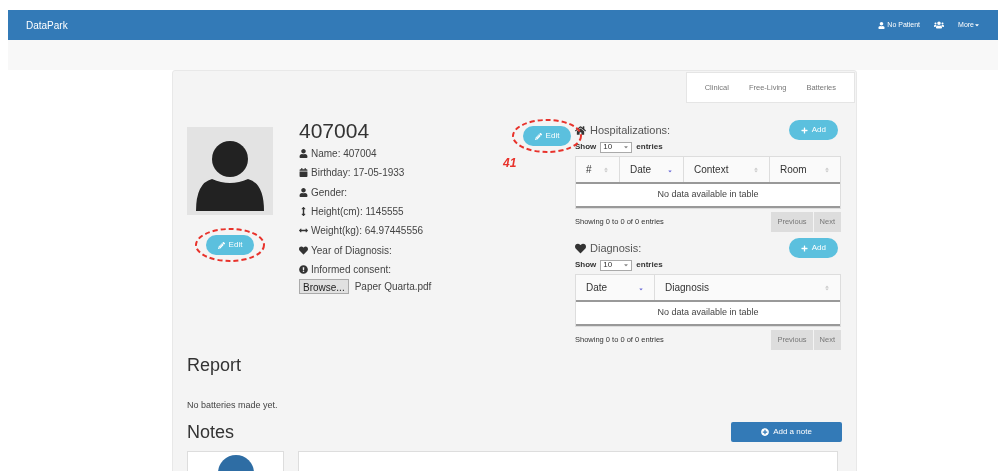 The width and height of the screenshot is (1006, 471). I want to click on vertical-arrow-icon, so click(303, 212).